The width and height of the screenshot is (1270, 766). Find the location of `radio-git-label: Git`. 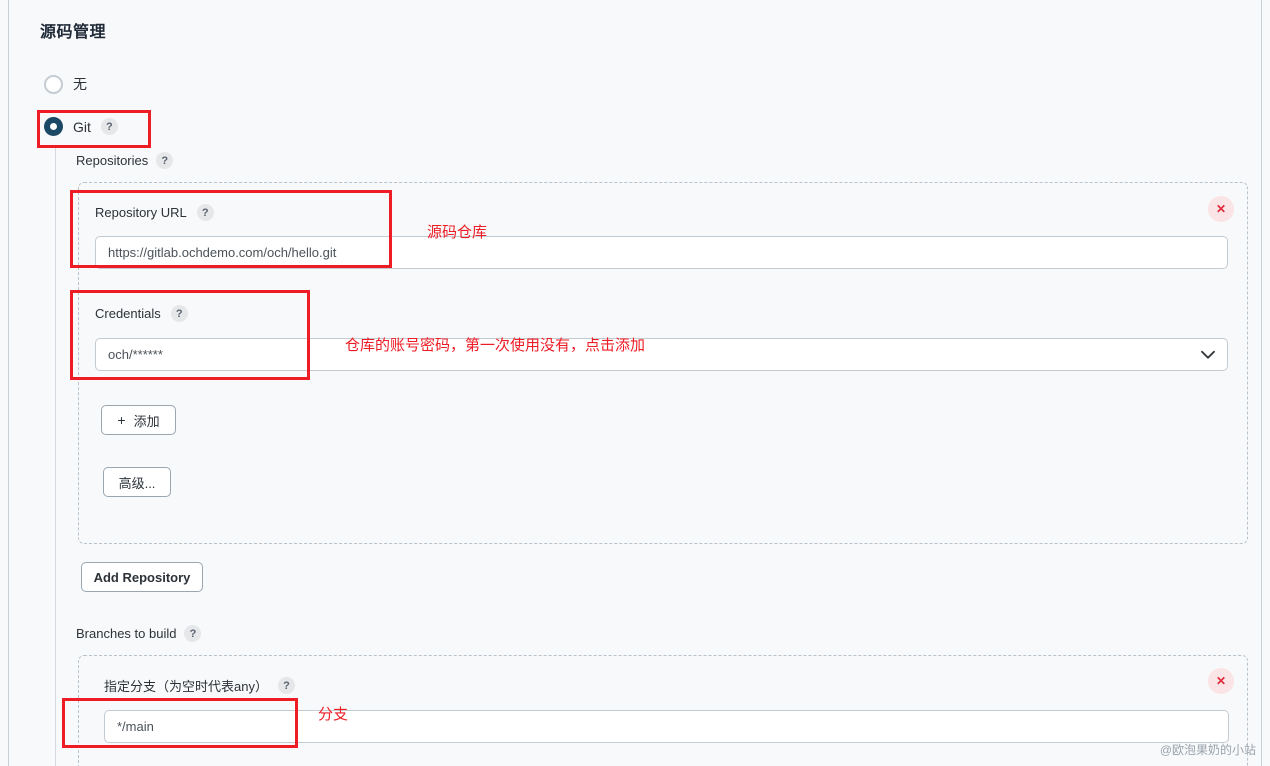

radio-git-label: Git is located at coordinates (82, 126).